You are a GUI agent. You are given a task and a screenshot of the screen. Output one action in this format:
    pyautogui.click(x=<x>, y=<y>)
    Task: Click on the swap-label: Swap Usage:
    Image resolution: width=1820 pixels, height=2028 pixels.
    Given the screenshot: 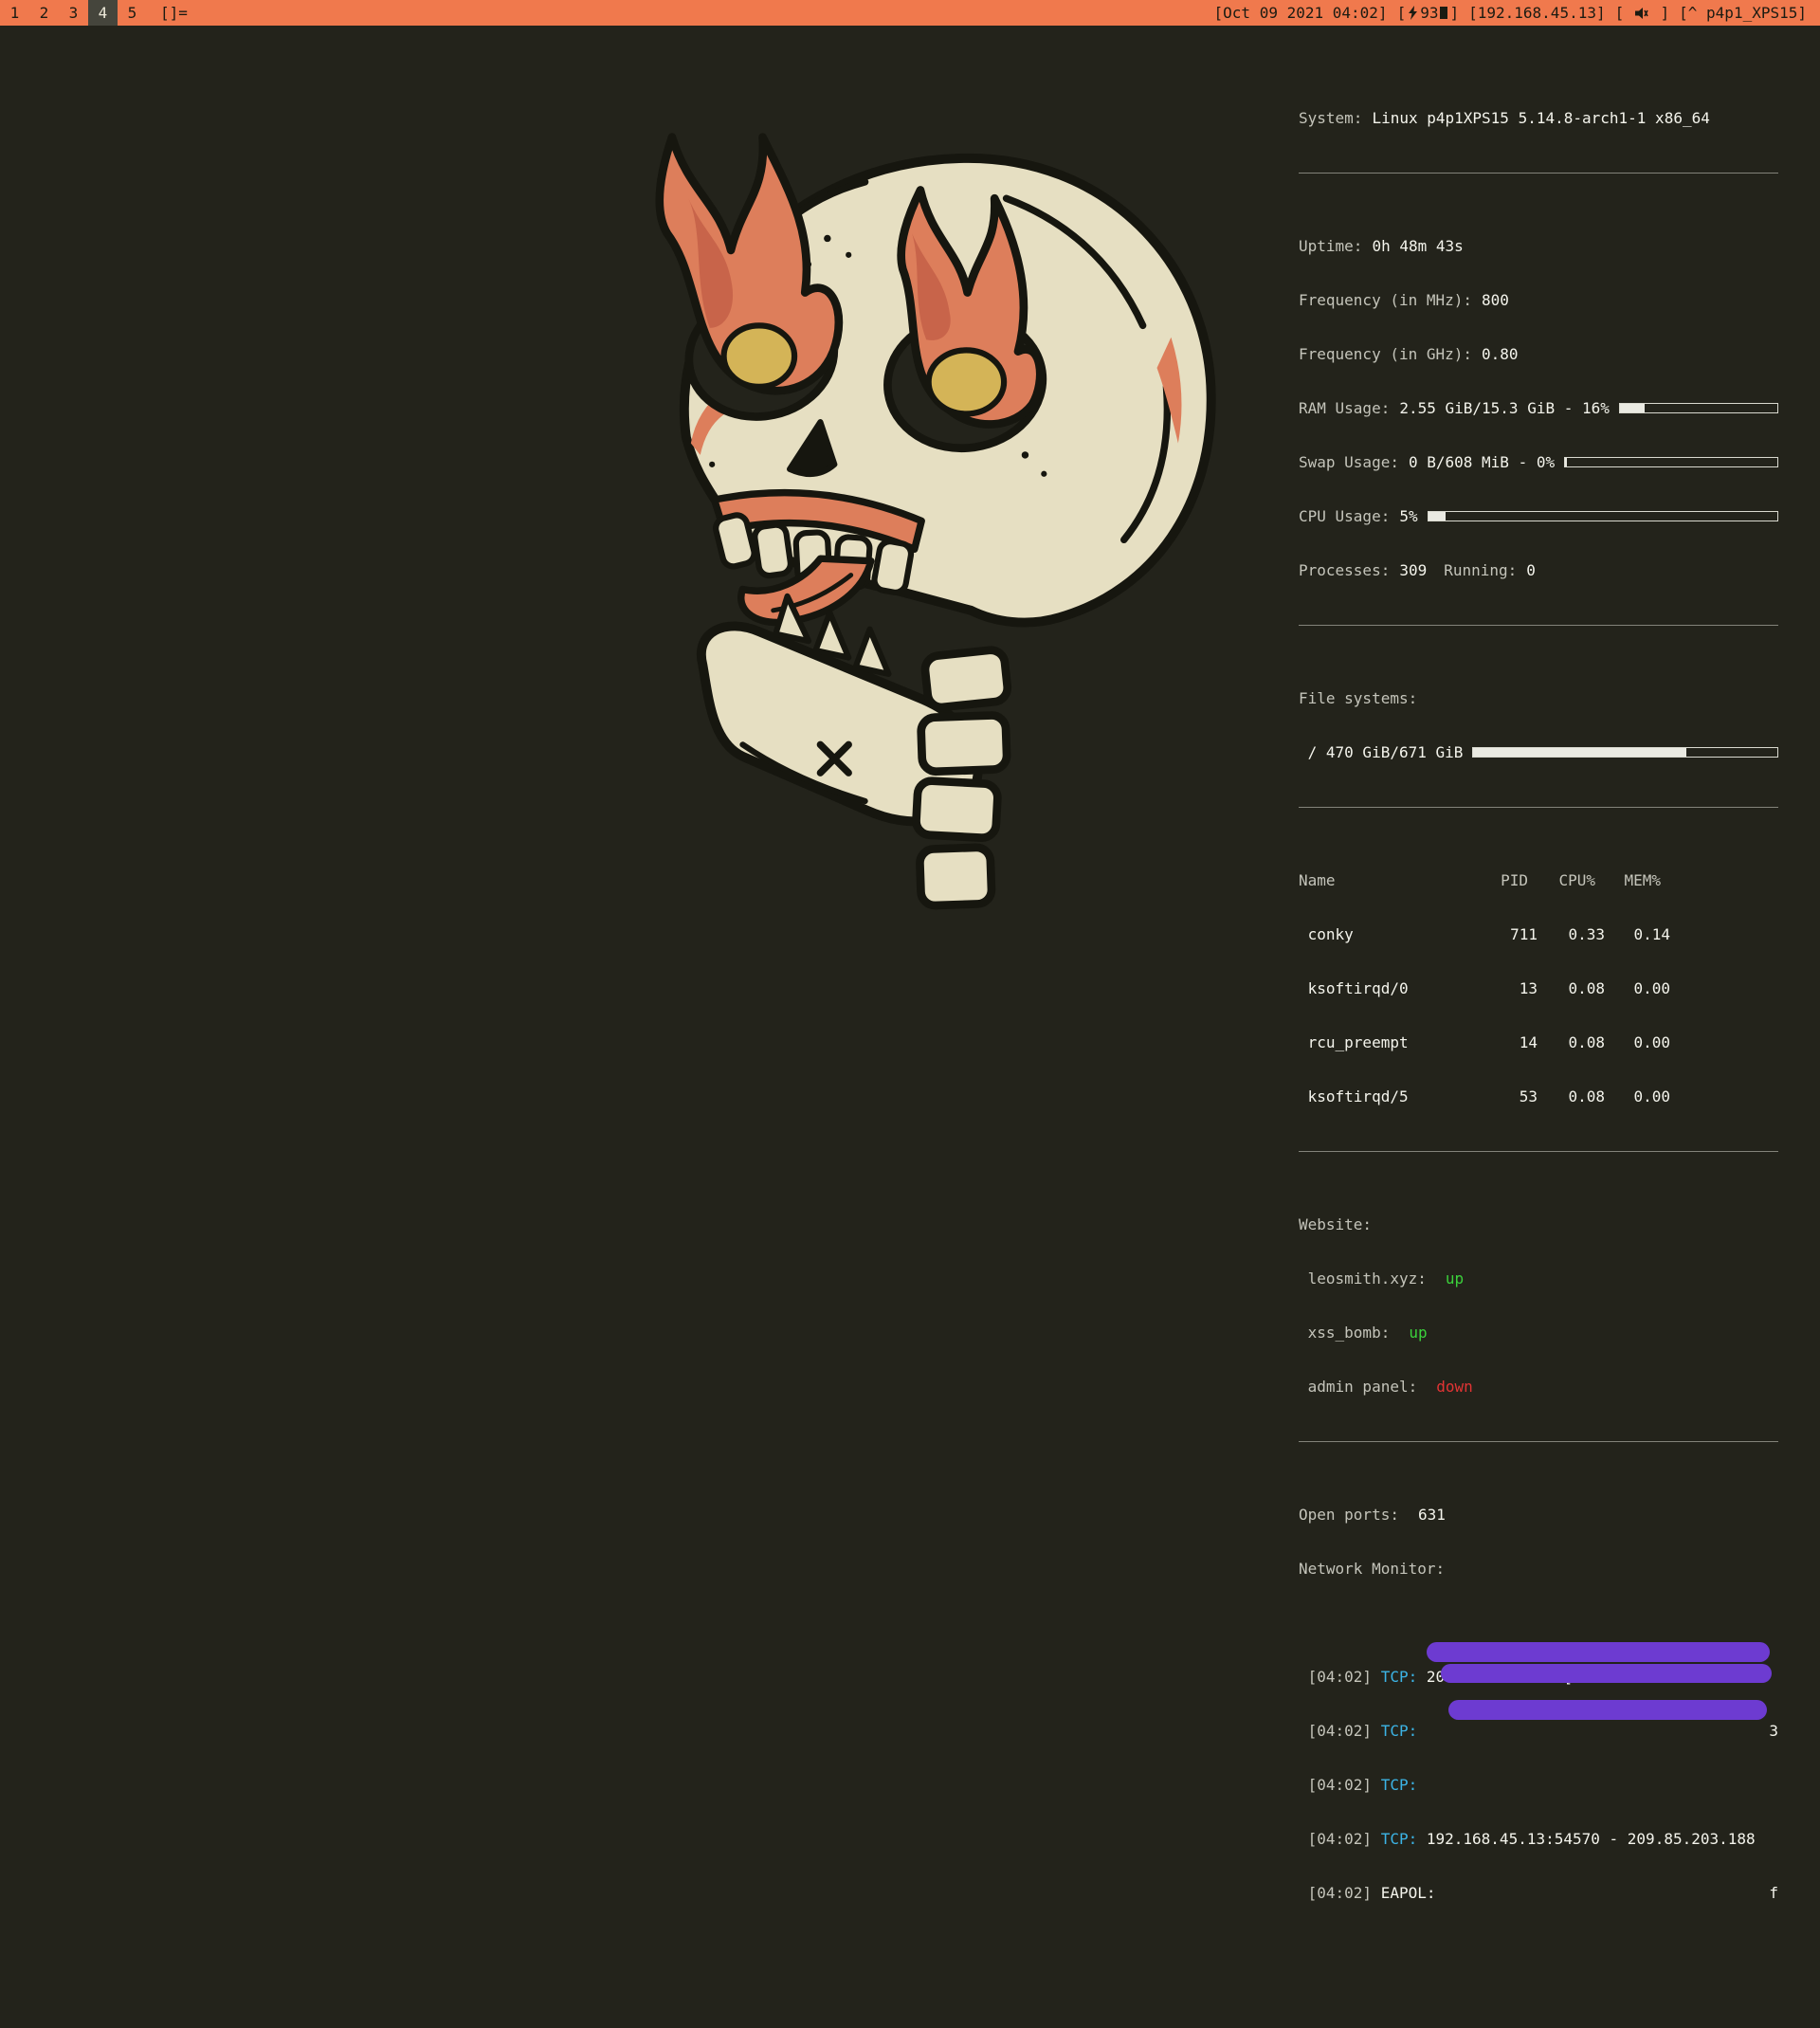 What is the action you would take?
    pyautogui.click(x=1349, y=462)
    